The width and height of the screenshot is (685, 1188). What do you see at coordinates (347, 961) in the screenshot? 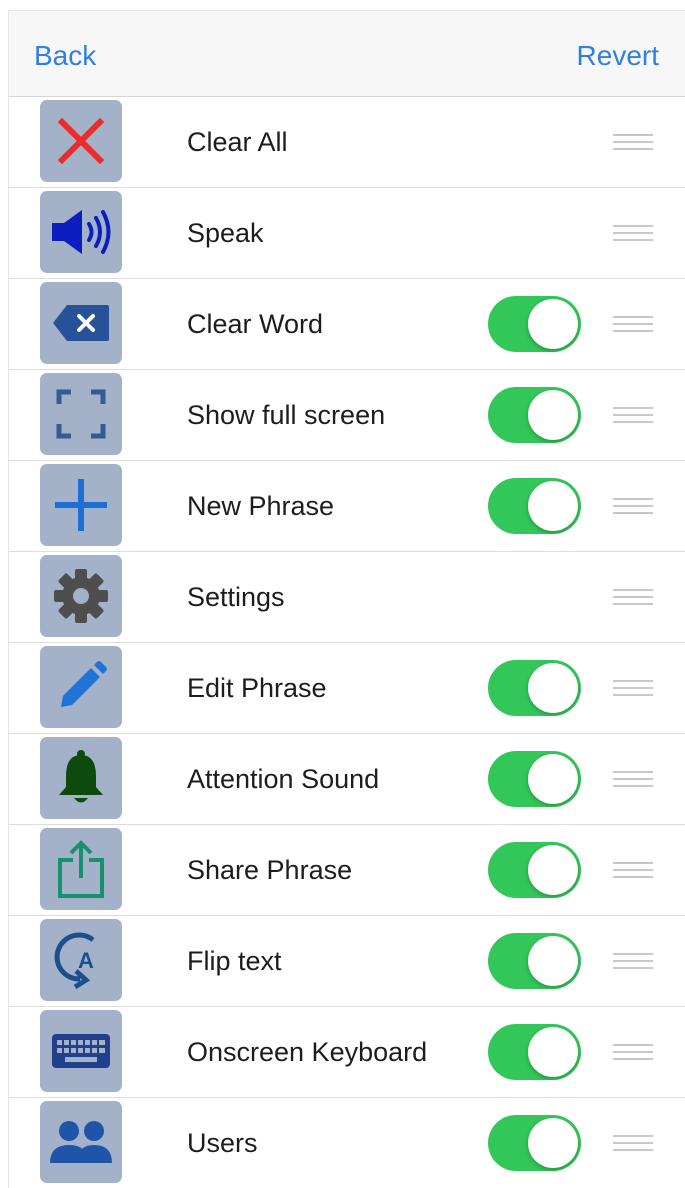
I see `list-item-flip-text: A Flip text` at bounding box center [347, 961].